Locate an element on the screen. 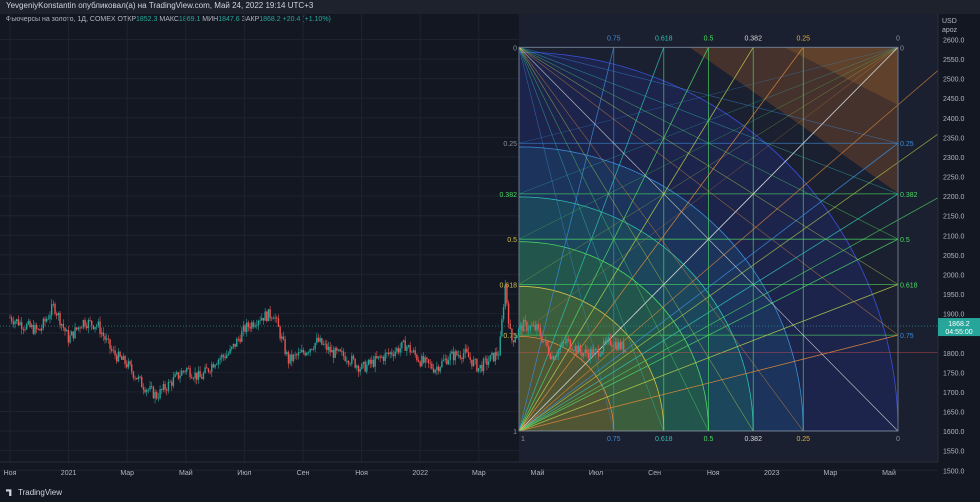  fib-label-bottom: 0.25 is located at coordinates (803, 439).